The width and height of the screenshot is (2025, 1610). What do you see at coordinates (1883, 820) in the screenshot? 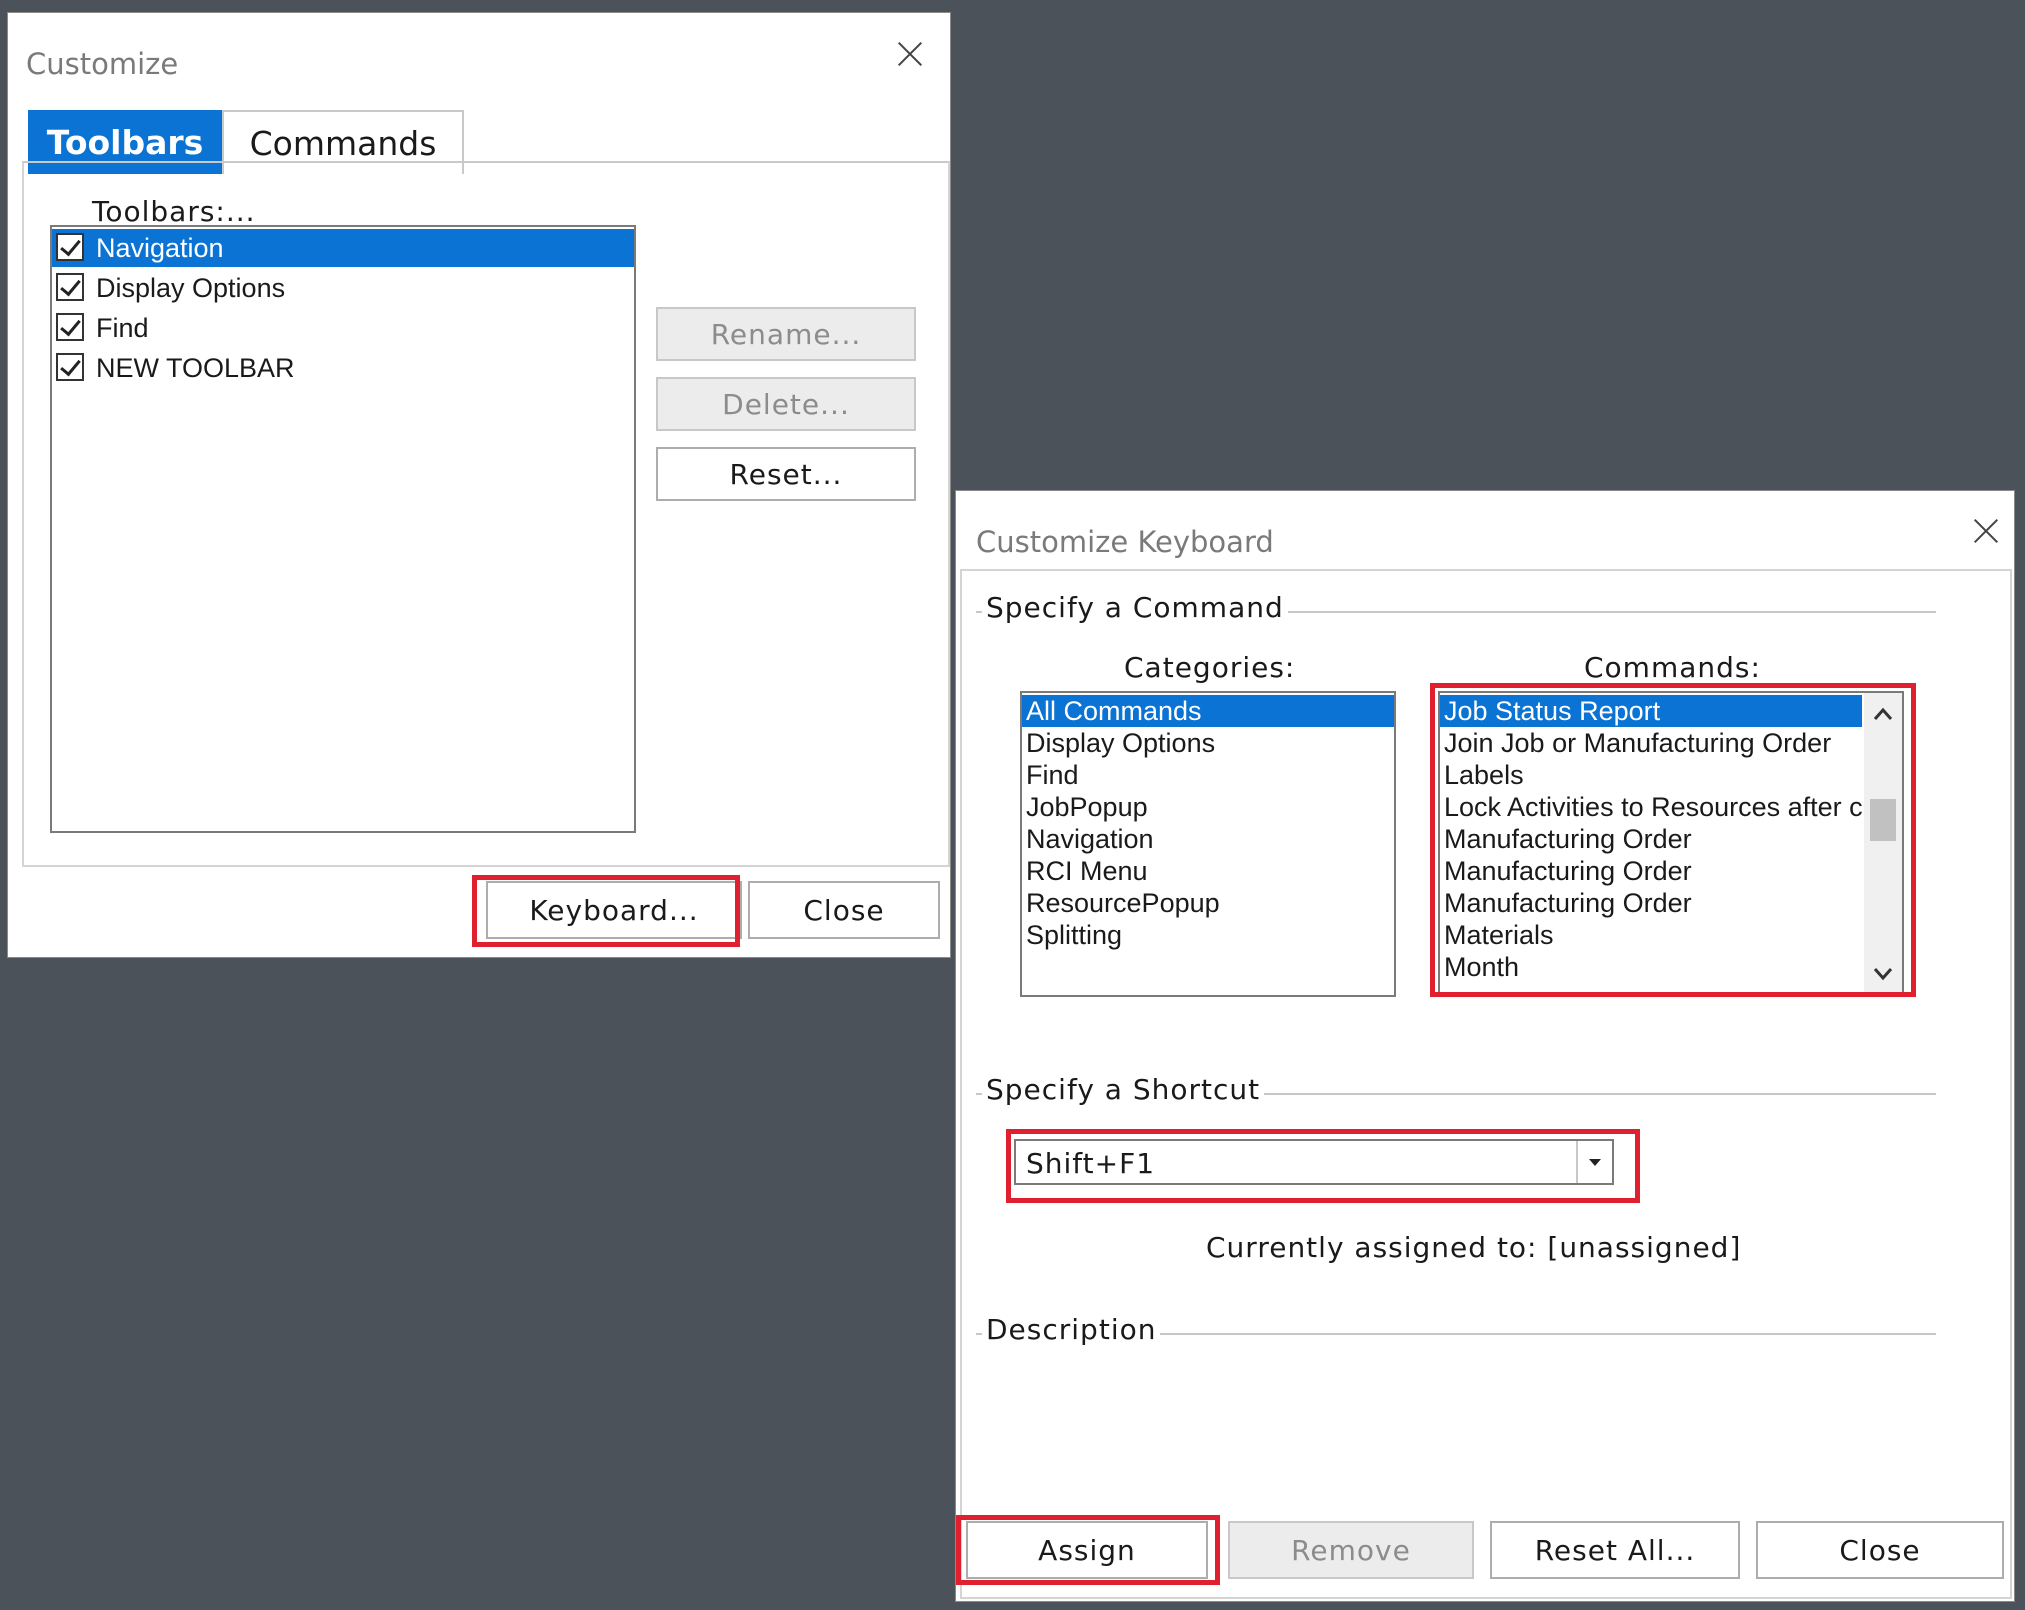
I see `scrollbar-thumb` at bounding box center [1883, 820].